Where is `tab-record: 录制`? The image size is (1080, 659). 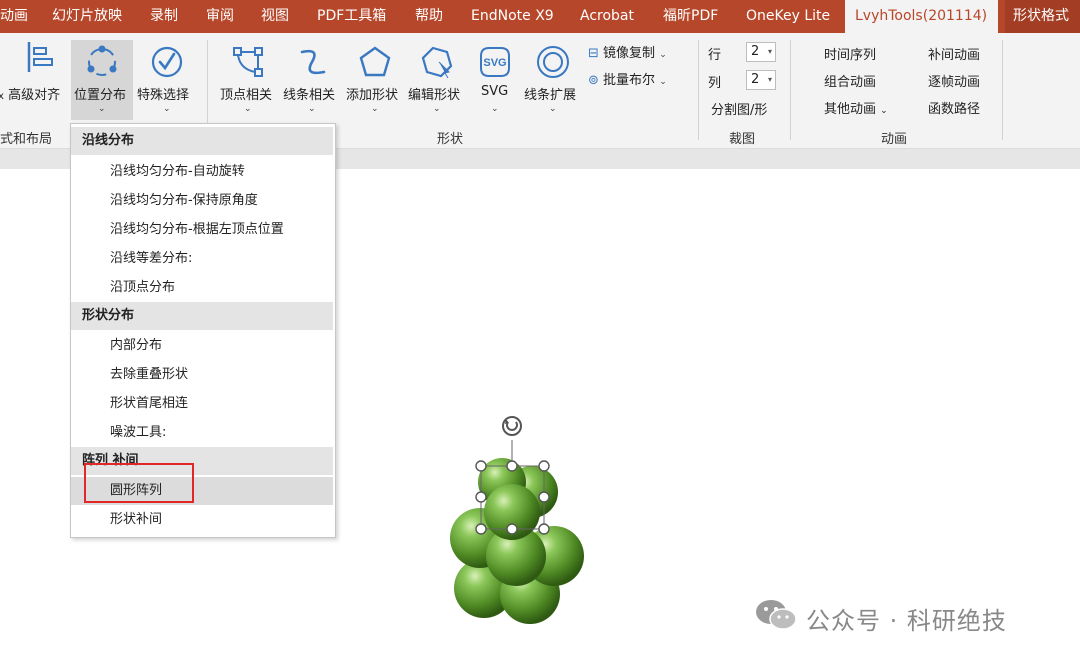 tab-record: 录制 is located at coordinates (164, 16).